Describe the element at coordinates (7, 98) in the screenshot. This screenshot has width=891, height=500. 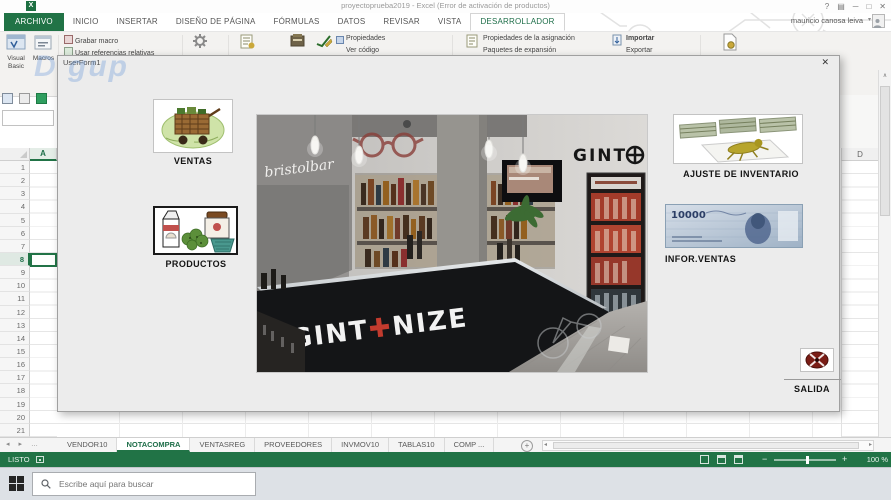
I see `save-icon` at that location.